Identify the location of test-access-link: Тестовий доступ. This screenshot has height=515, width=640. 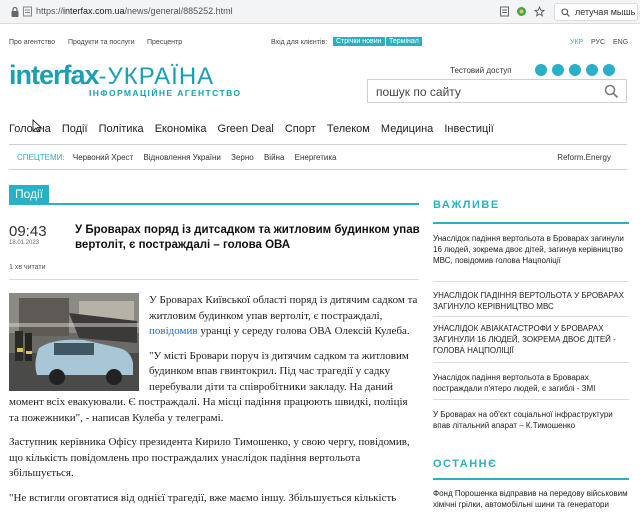
(481, 70).